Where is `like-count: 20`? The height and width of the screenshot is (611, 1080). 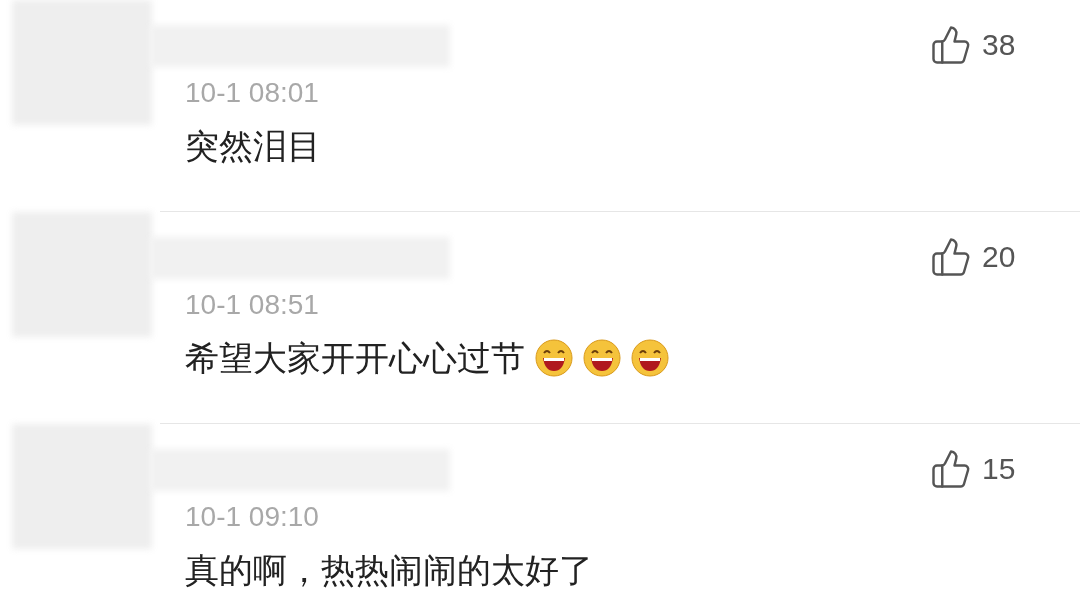 like-count: 20 is located at coordinates (999, 257).